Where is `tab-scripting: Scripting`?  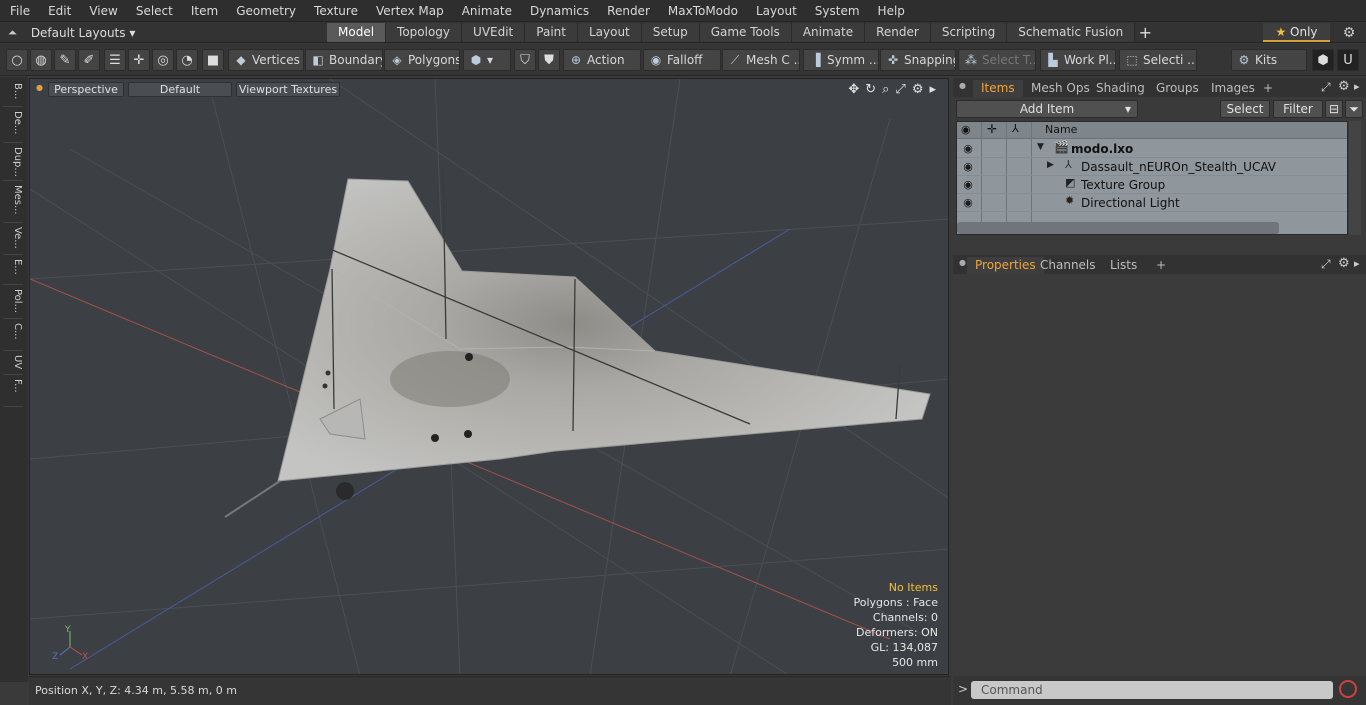 tab-scripting: Scripting is located at coordinates (969, 32).